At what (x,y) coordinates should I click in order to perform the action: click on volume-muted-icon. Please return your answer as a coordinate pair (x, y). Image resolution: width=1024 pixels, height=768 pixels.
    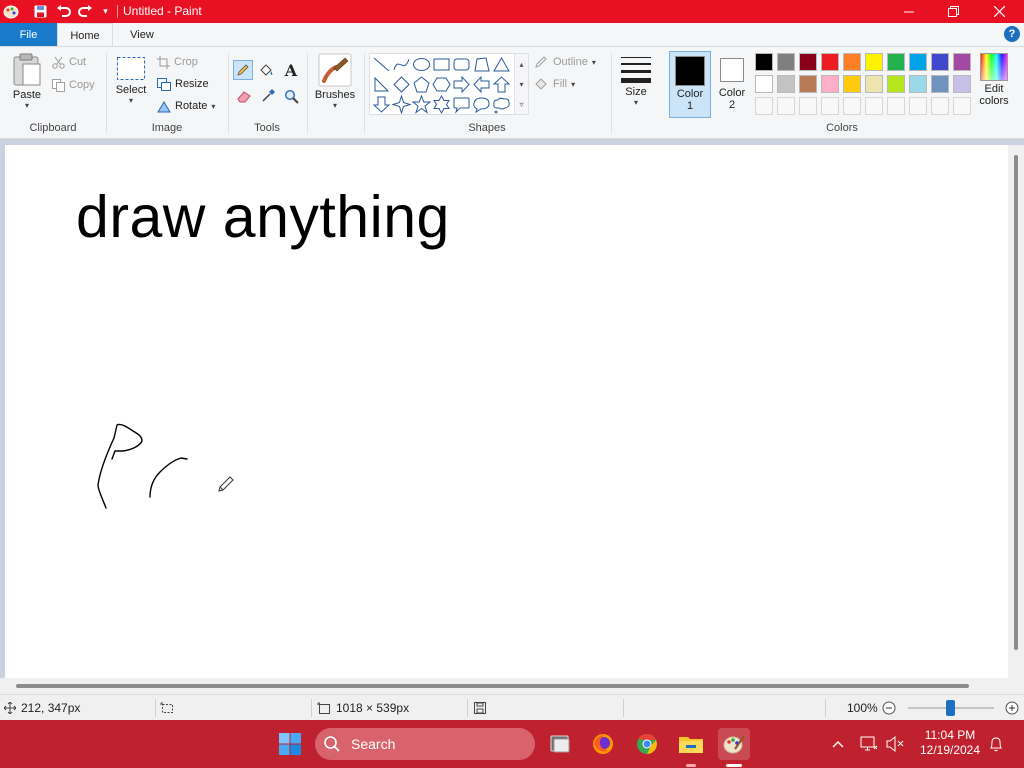
    Looking at the image, I should click on (895, 744).